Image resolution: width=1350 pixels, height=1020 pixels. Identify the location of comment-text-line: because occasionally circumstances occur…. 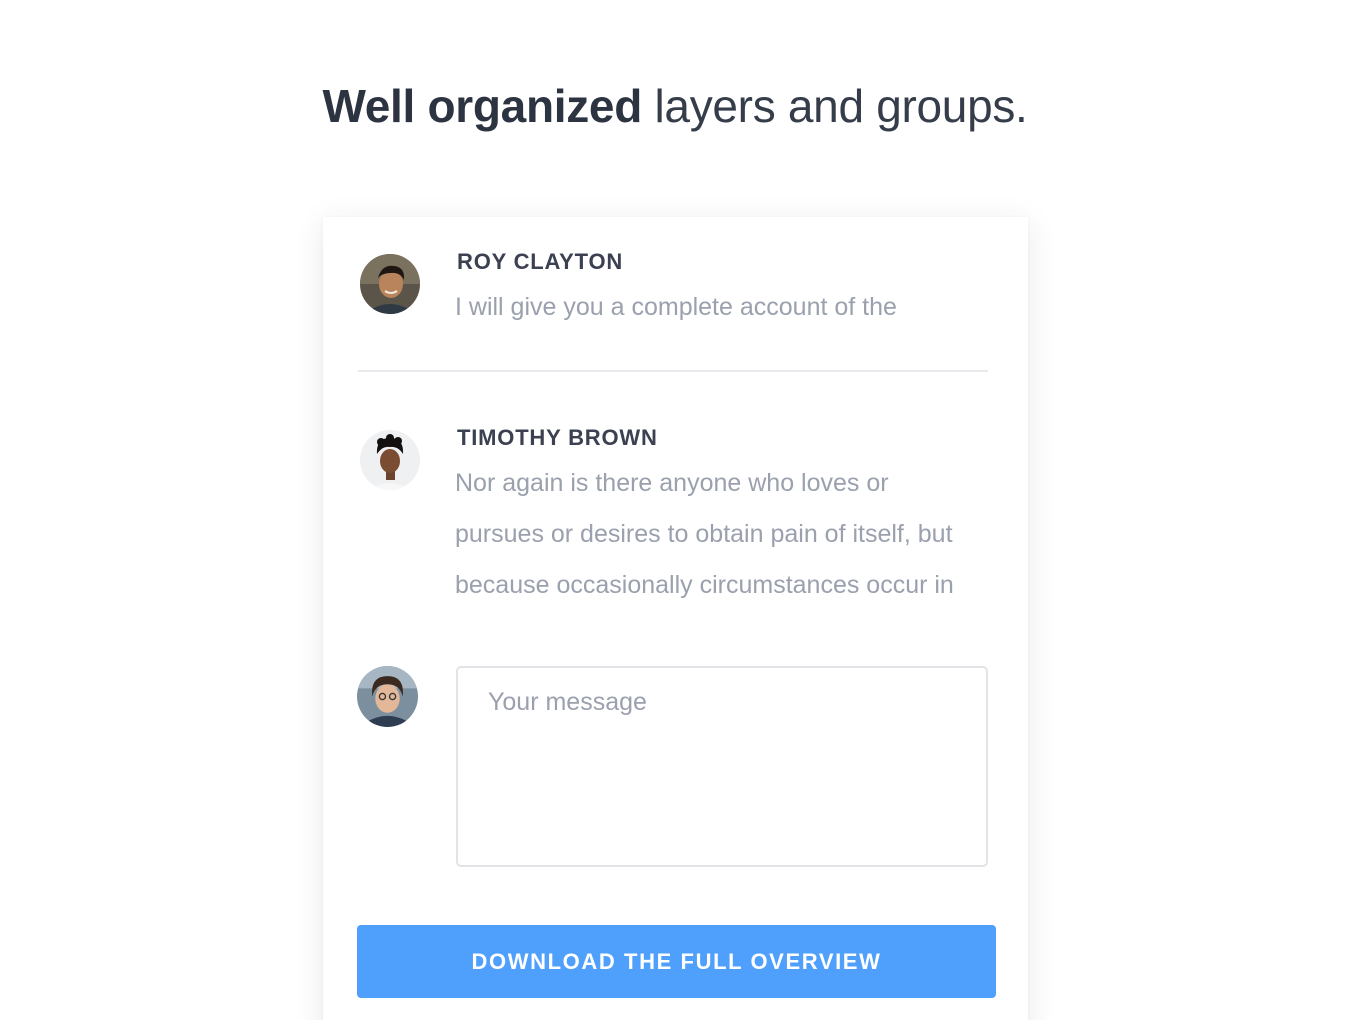
(704, 585).